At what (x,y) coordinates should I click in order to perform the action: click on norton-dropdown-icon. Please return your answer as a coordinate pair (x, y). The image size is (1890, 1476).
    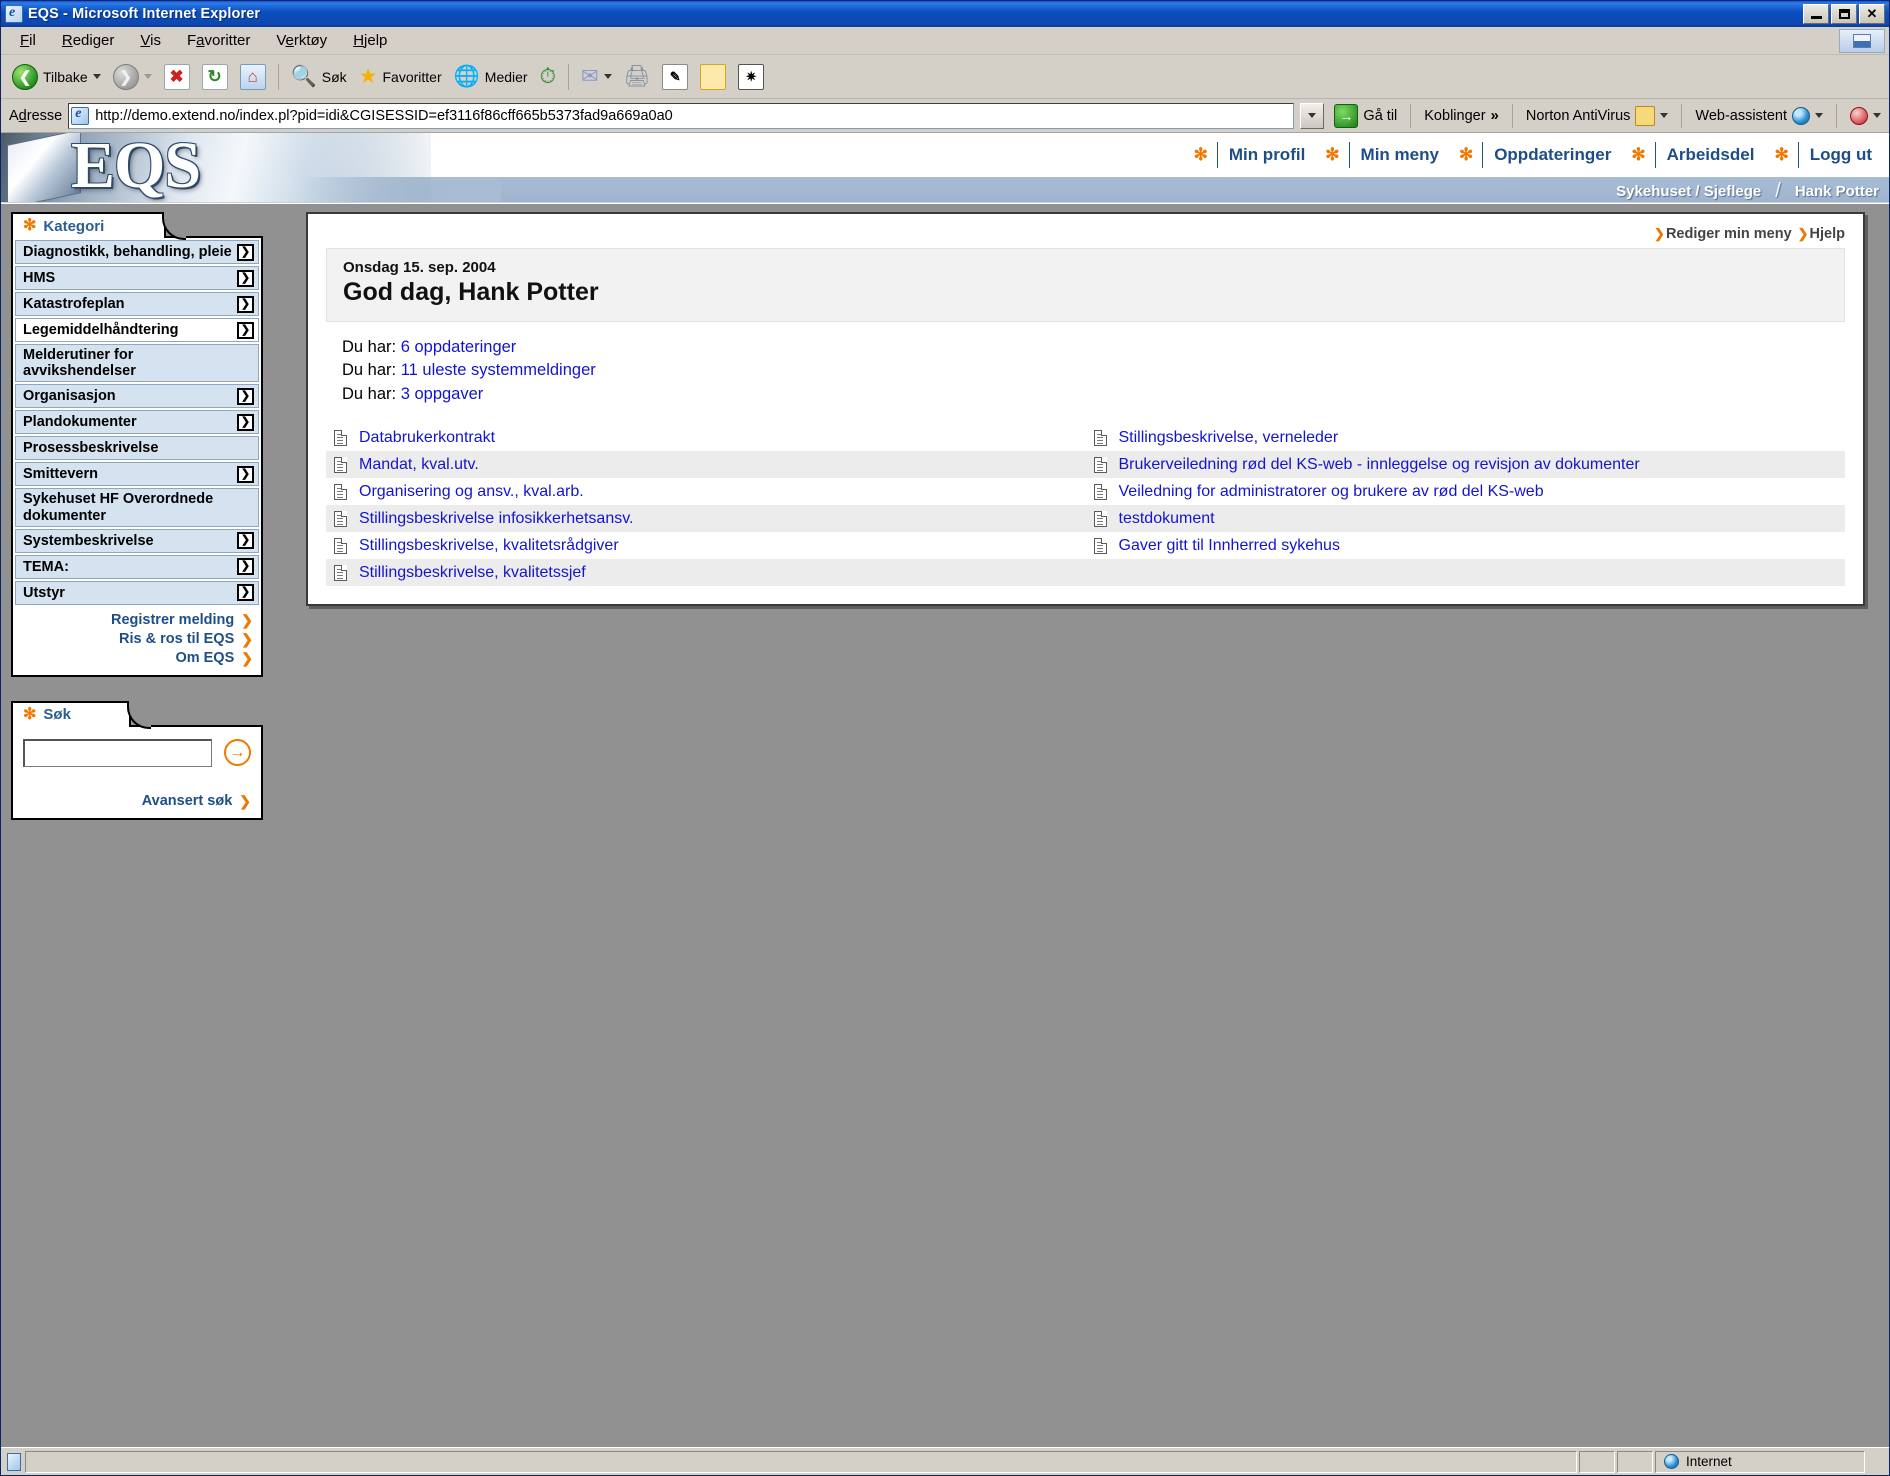
    Looking at the image, I should click on (1664, 115).